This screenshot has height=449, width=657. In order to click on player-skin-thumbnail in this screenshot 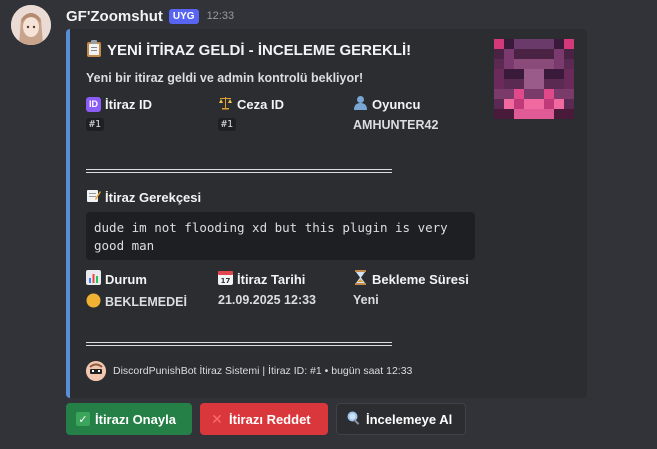, I will do `click(534, 79)`.